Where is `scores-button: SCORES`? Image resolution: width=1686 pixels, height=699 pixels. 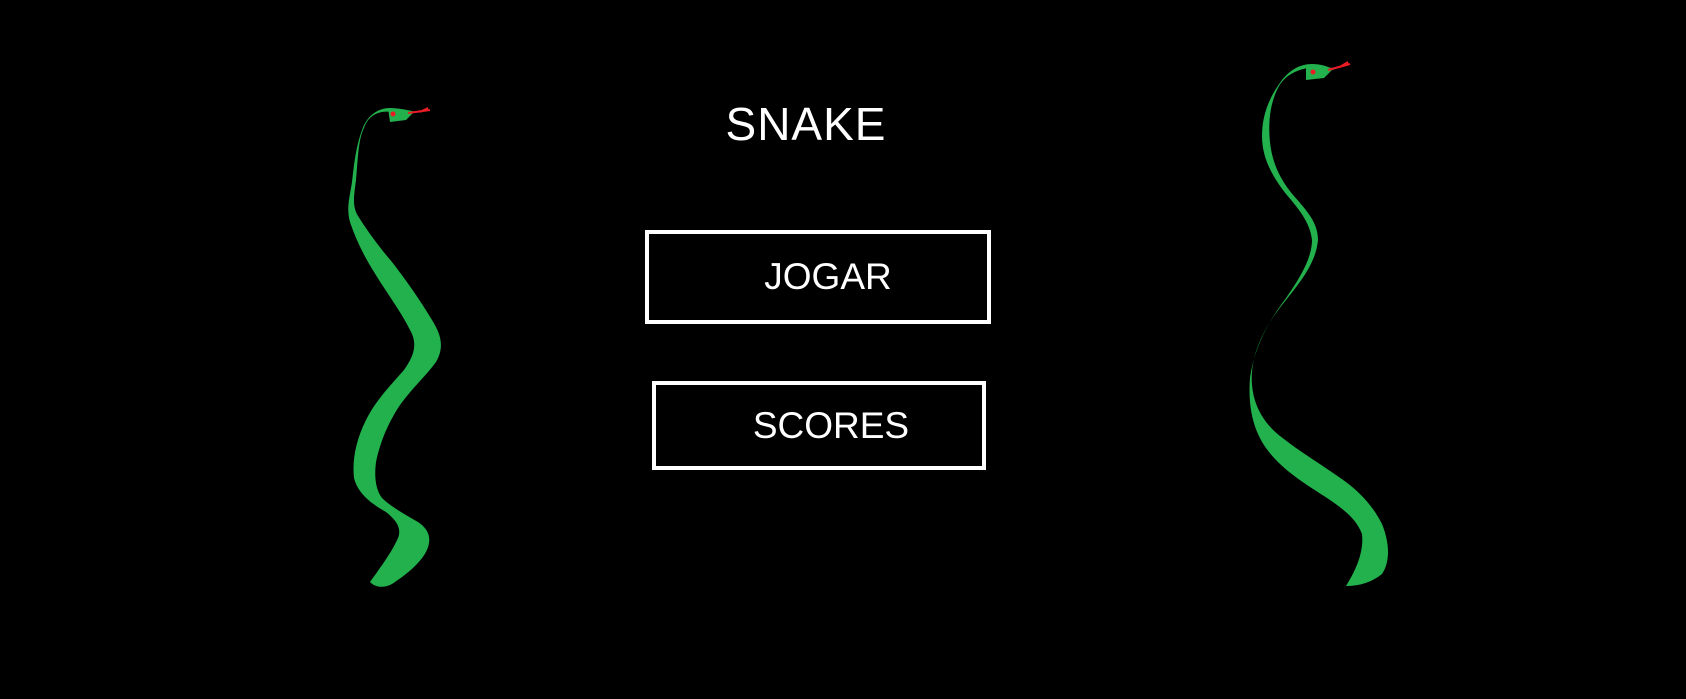
scores-button: SCORES is located at coordinates (819, 425).